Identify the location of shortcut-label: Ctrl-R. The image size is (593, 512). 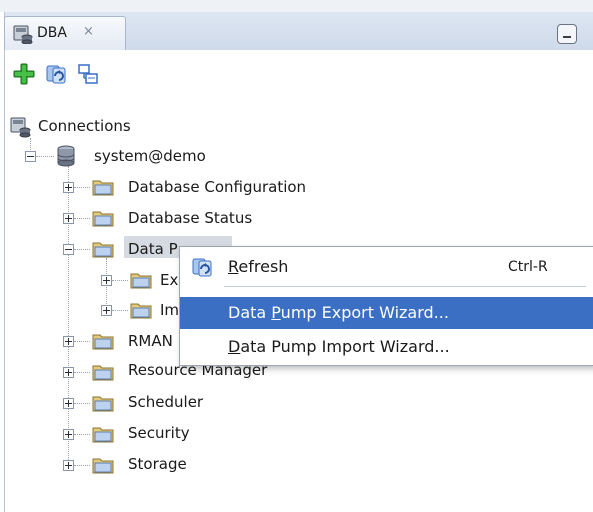
(528, 267).